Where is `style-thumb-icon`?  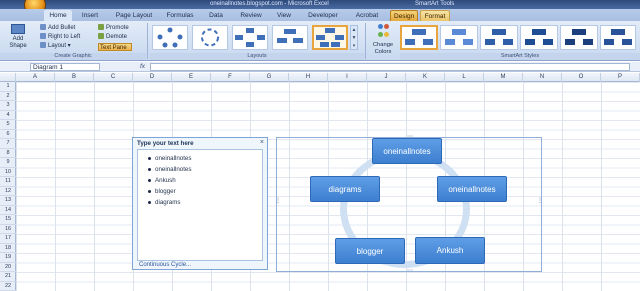
style-thumb-icon is located at coordinates (419, 37).